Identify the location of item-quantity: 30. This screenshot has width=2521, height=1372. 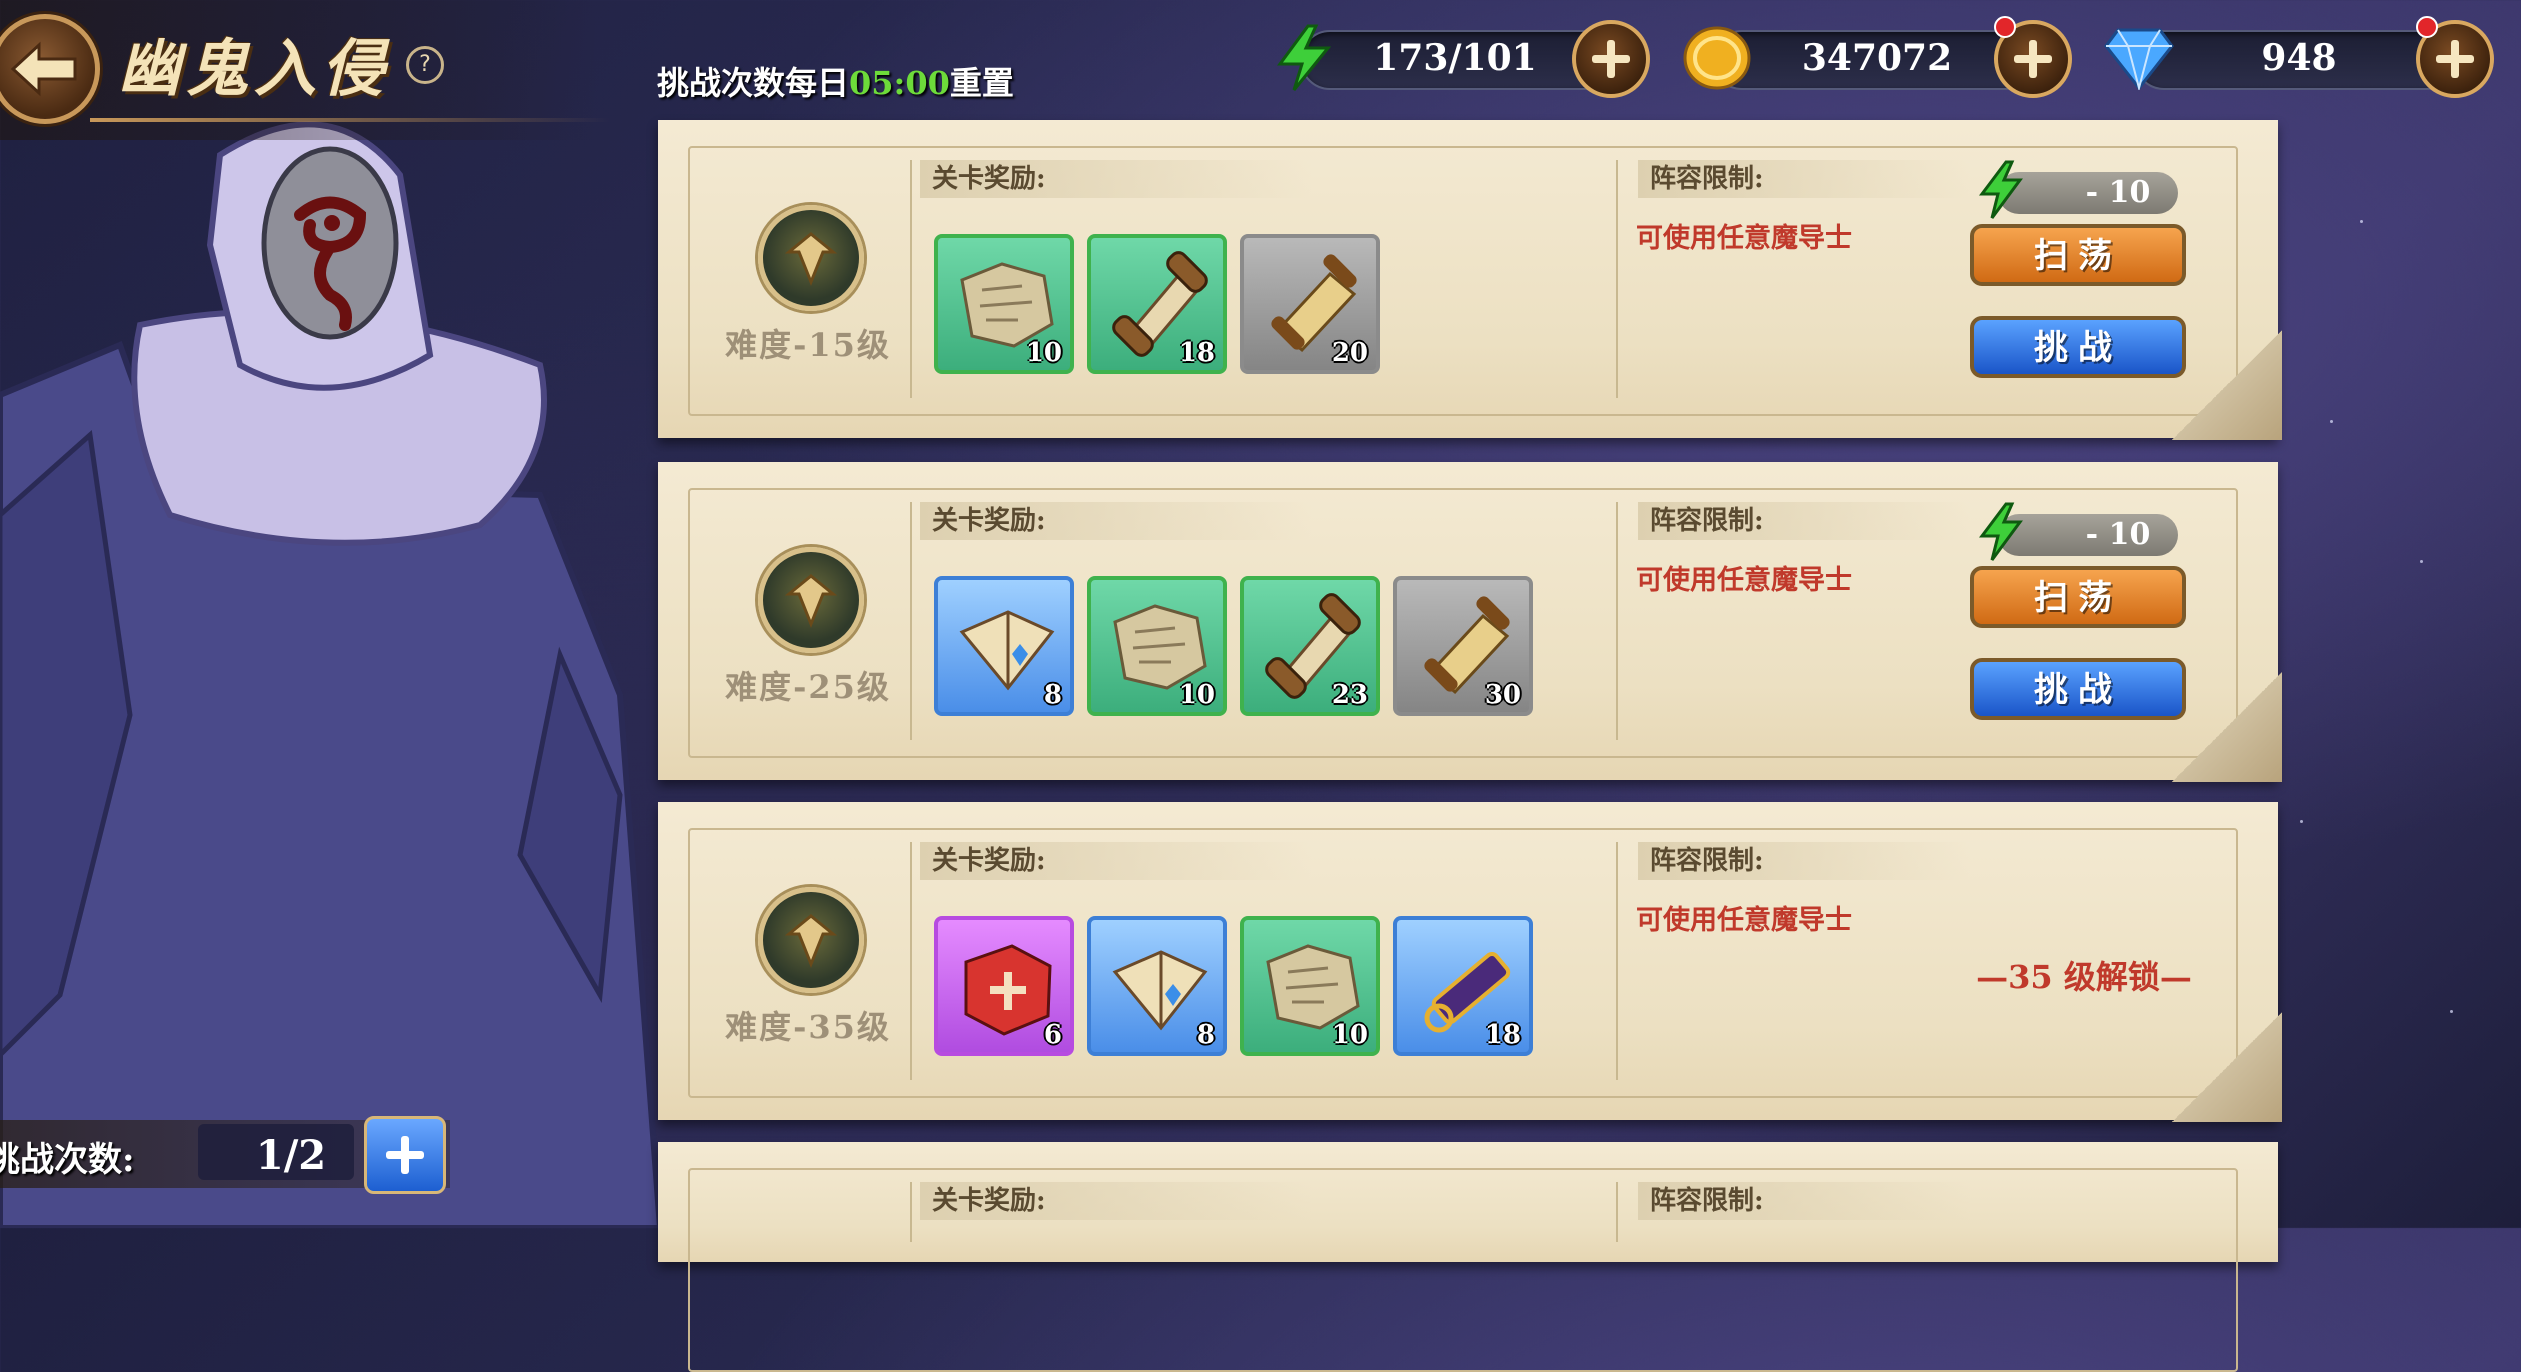
(1502, 695).